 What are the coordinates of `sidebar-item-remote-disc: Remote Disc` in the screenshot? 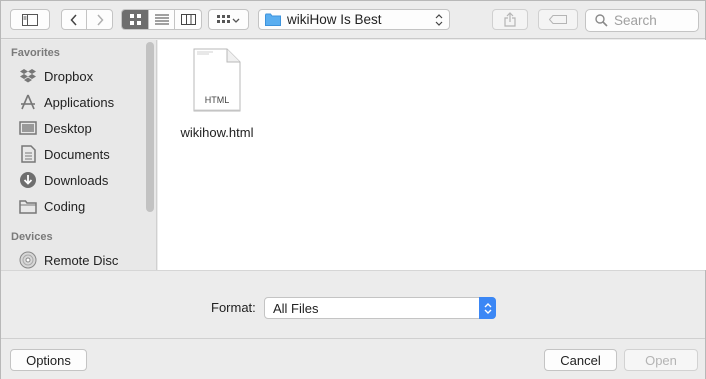 It's located at (81, 259).